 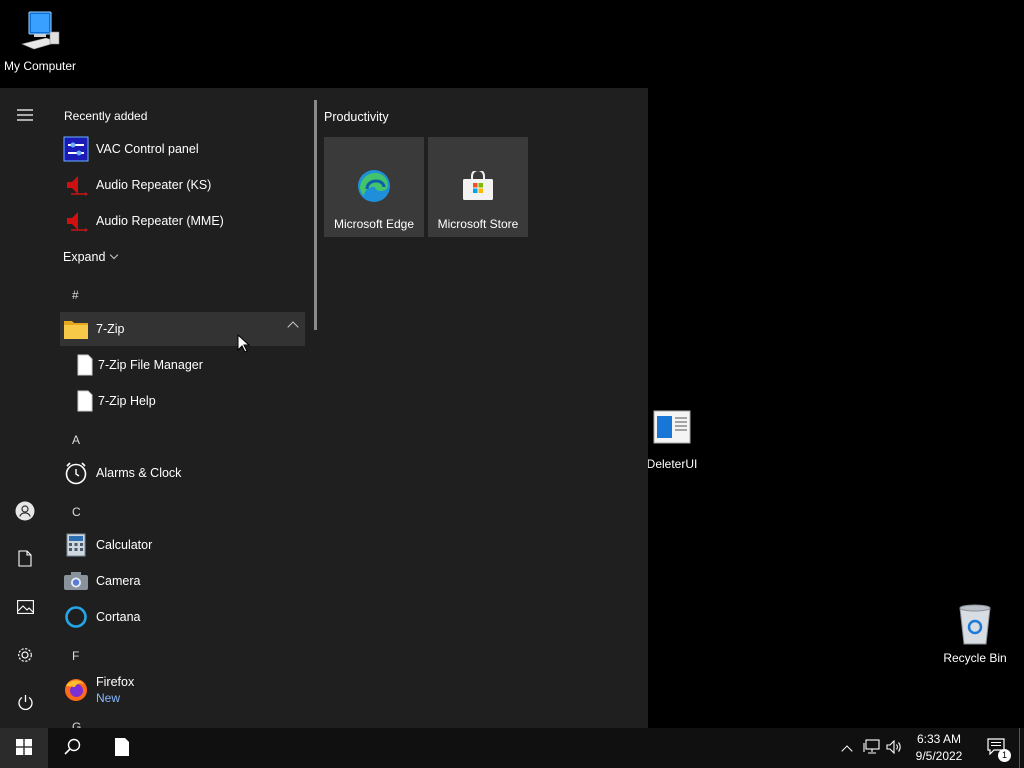 I want to click on app-item-cortana: Cortana, so click(x=182, y=617).